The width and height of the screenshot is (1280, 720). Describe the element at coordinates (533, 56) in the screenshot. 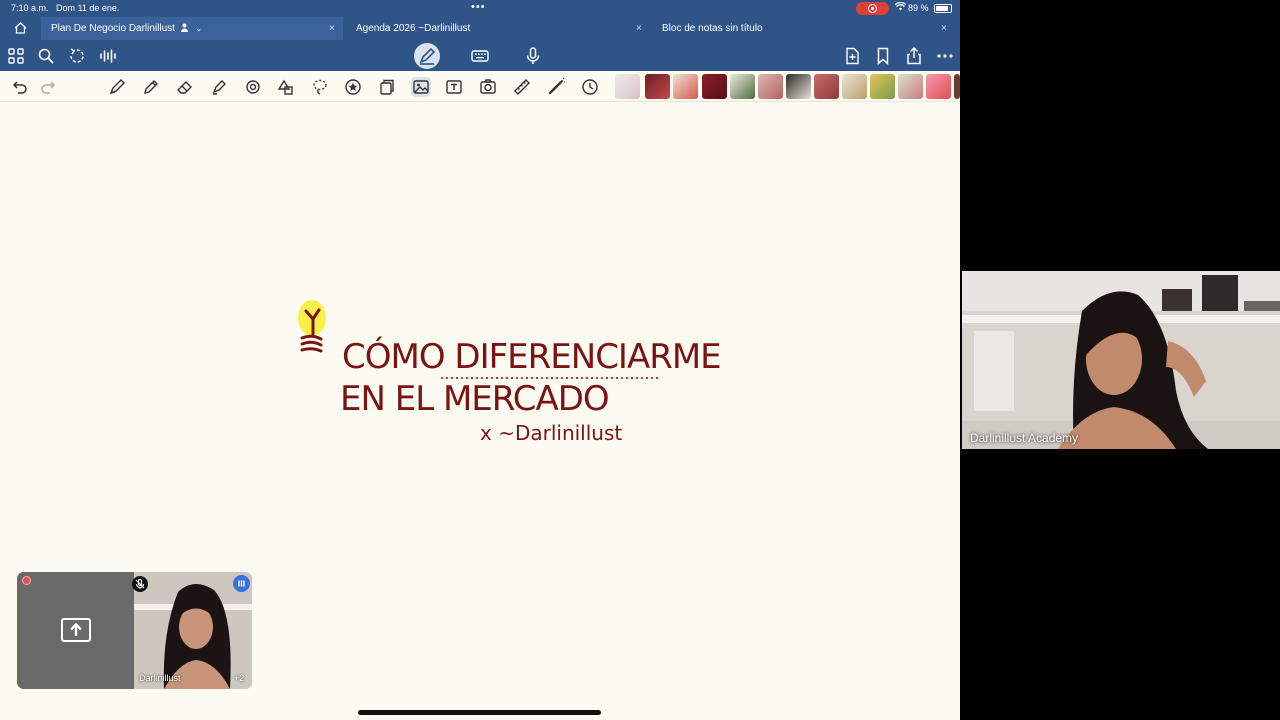

I see `microphone-icon` at that location.